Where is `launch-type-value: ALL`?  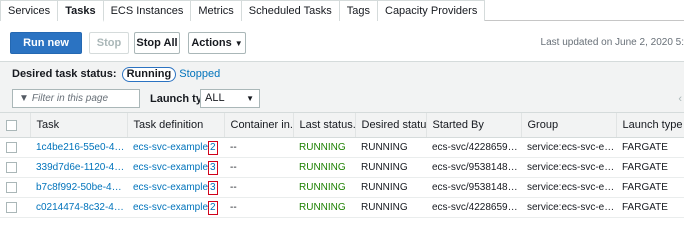 launch-type-value: ALL is located at coordinates (215, 98).